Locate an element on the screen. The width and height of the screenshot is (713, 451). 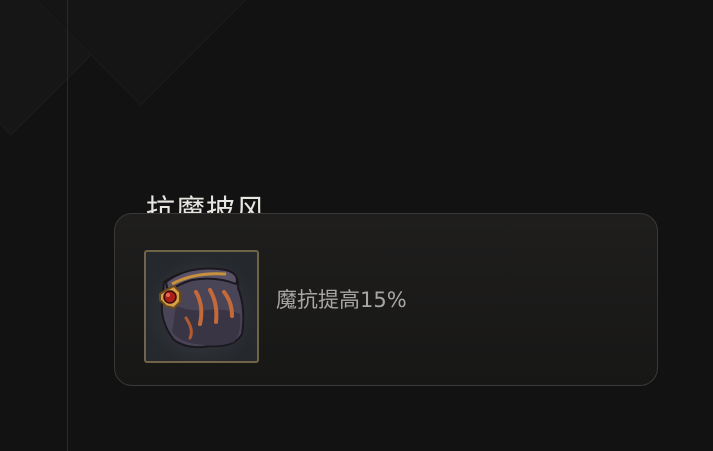
item-icon-frame is located at coordinates (201, 306).